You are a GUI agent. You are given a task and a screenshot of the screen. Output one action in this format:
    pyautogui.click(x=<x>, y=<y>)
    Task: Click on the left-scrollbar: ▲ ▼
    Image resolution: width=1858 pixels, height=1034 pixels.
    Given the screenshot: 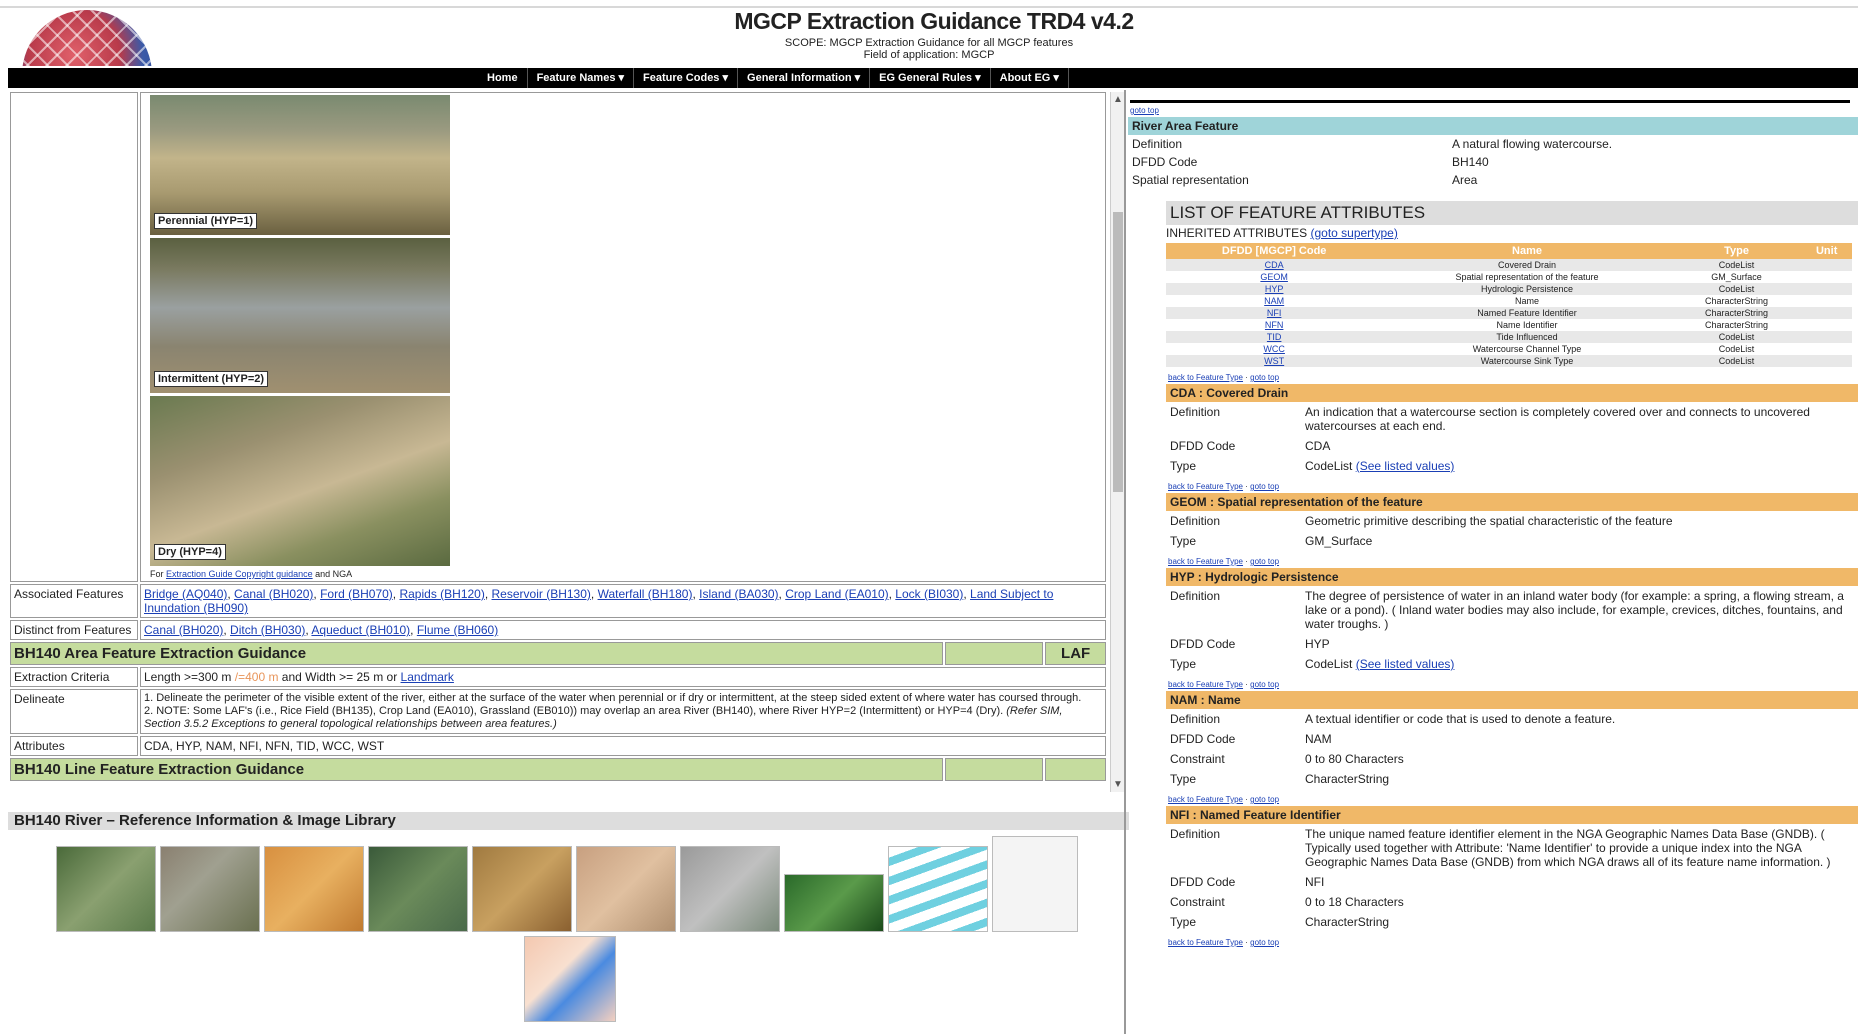 What is the action you would take?
    pyautogui.click(x=1117, y=442)
    